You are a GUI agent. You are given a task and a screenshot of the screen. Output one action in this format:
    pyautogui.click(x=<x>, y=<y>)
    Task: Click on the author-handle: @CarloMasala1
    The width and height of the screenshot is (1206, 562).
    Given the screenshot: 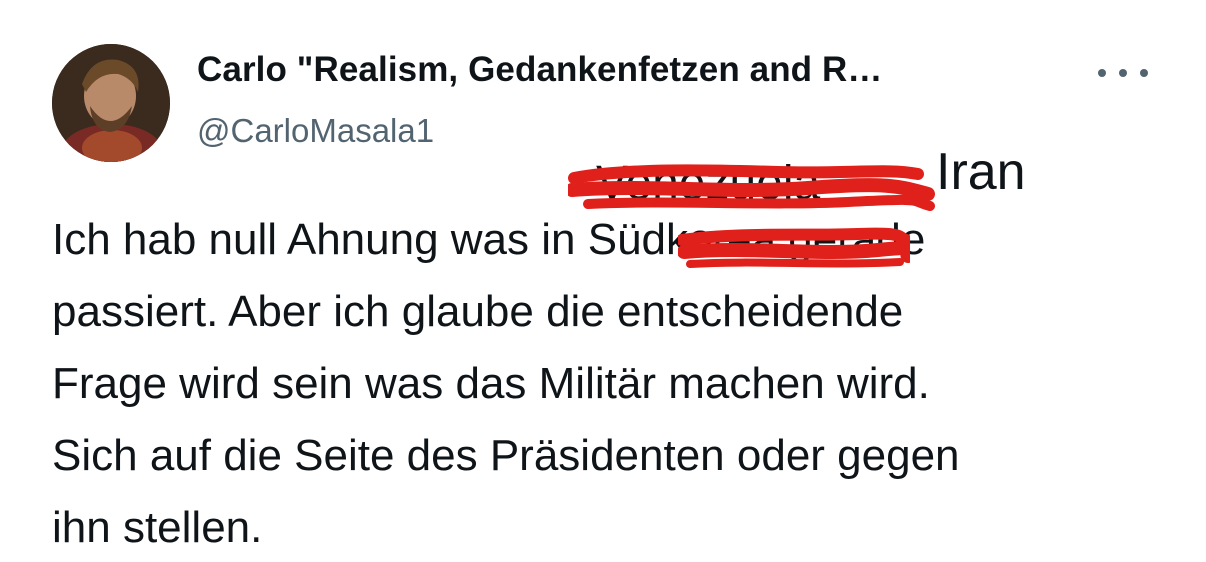 What is the action you would take?
    pyautogui.click(x=315, y=131)
    